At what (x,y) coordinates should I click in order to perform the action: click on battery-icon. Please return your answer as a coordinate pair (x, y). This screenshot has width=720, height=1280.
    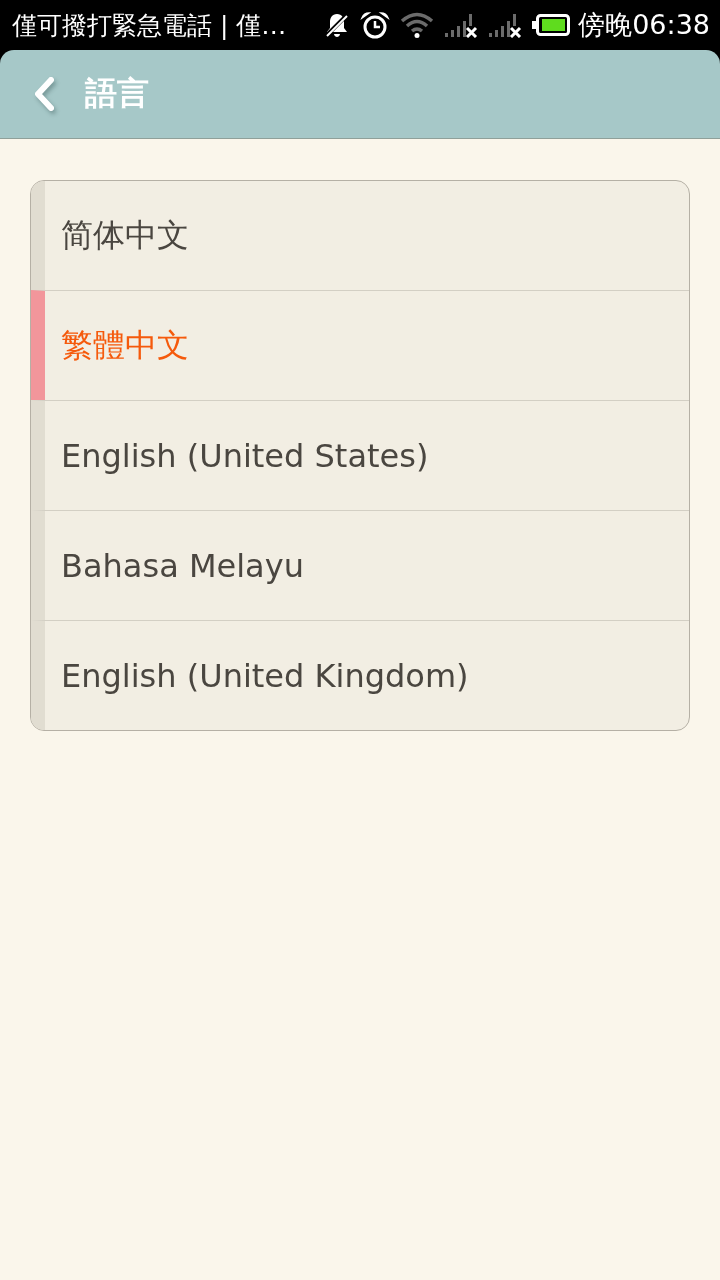
    Looking at the image, I should click on (551, 25).